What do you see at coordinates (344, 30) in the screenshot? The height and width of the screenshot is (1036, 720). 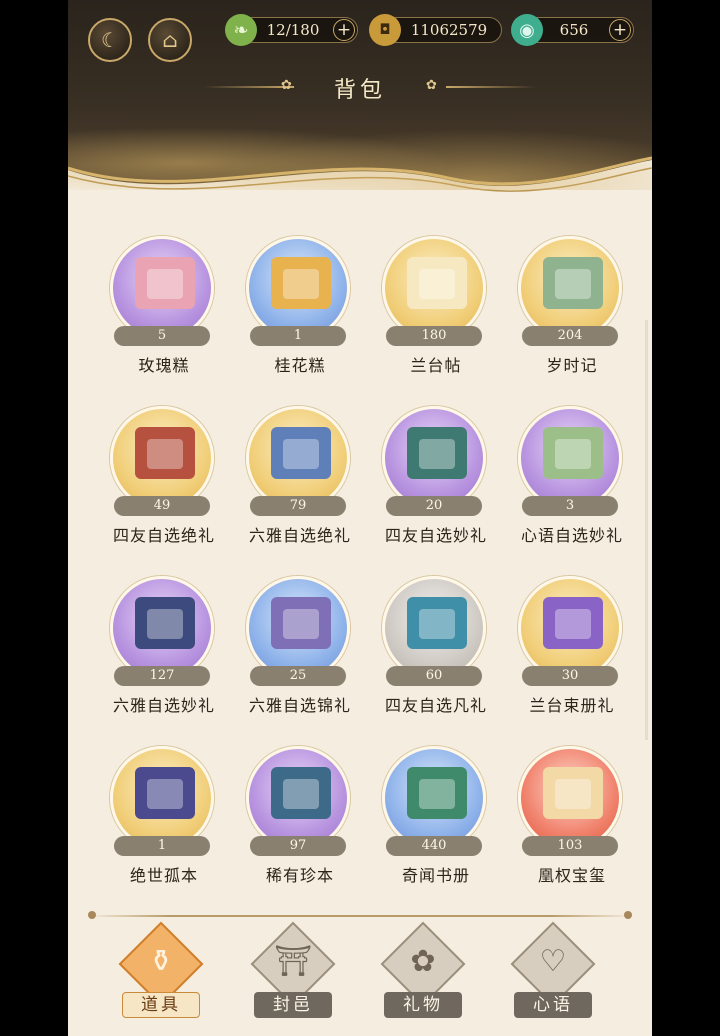 I see `leaf-add-button: +` at bounding box center [344, 30].